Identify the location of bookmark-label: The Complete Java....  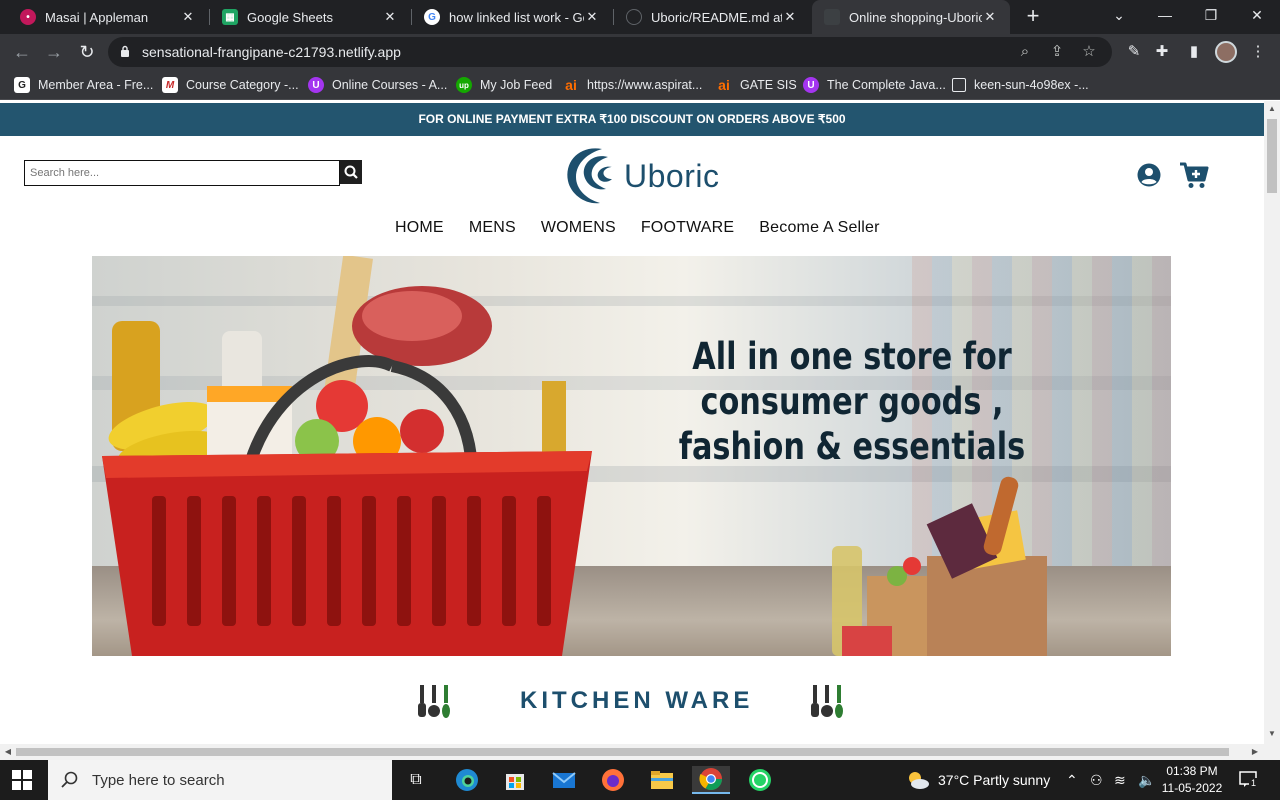
(886, 85).